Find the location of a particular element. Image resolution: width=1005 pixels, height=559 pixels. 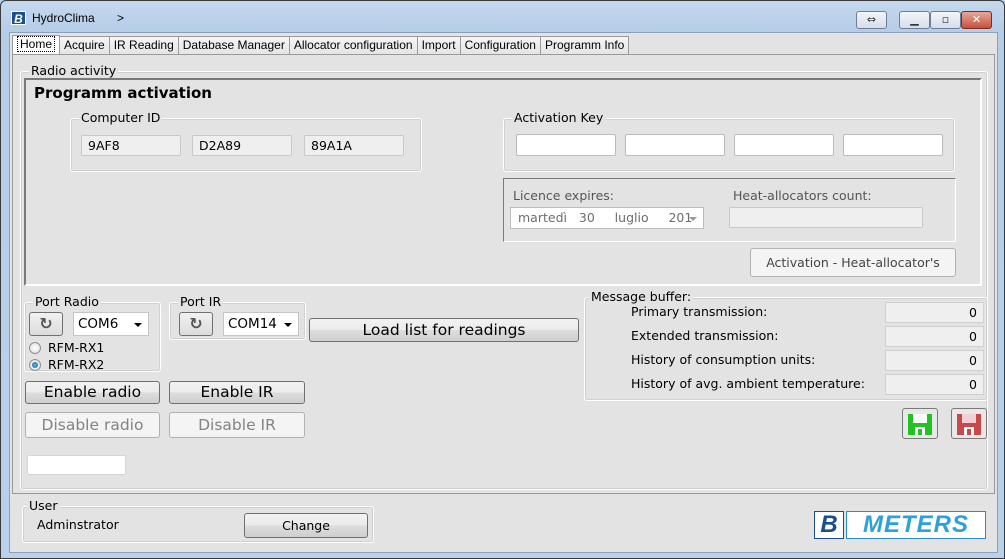

user-label: User is located at coordinates (43, 505).